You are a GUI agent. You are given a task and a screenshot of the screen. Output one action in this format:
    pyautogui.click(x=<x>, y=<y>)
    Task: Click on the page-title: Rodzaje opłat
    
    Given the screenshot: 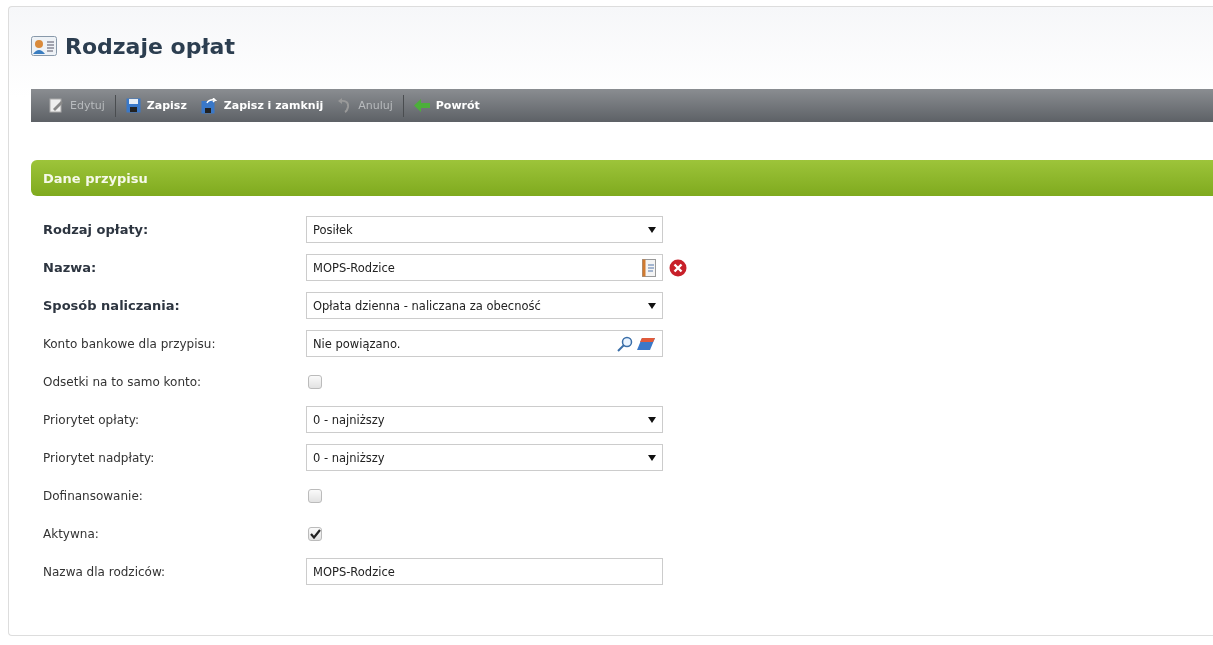 What is the action you would take?
    pyautogui.click(x=150, y=46)
    